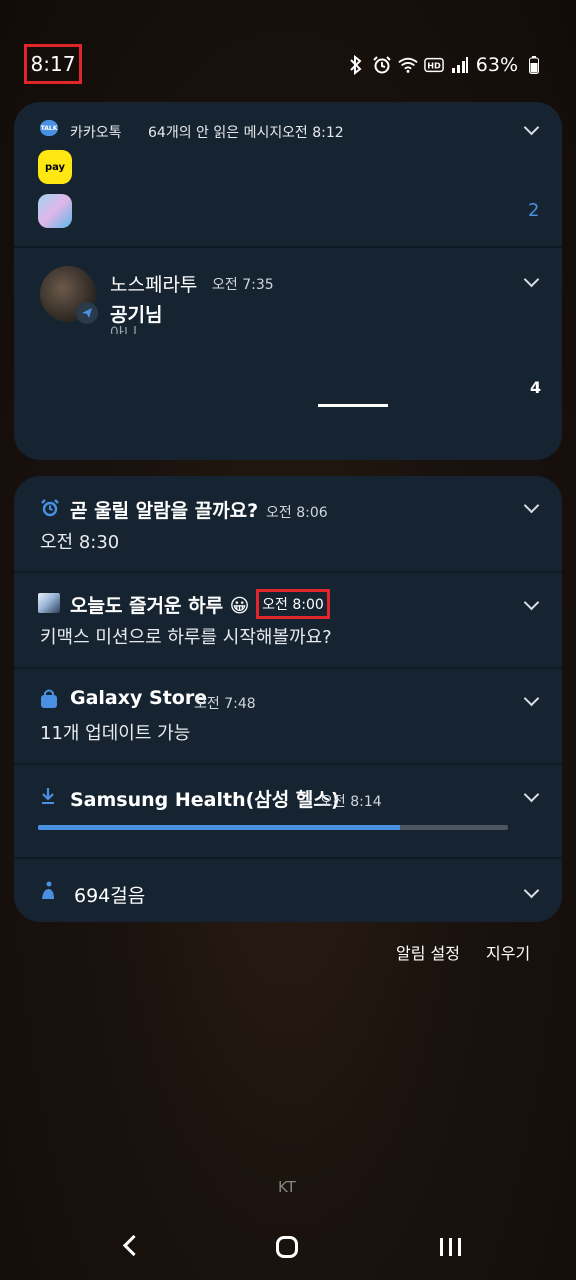 This screenshot has width=576, height=1280. I want to click on alarm-time: 오전 8:06, so click(297, 513).